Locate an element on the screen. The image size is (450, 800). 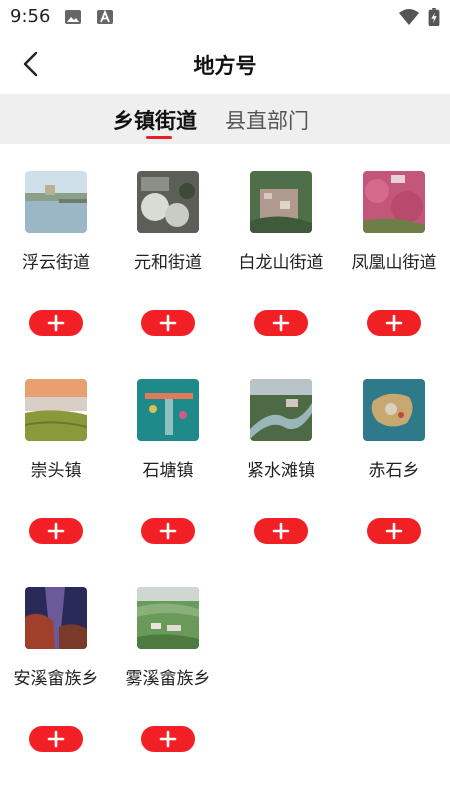
grid-item: 安溪畲族乡 is located at coordinates (56, 664).